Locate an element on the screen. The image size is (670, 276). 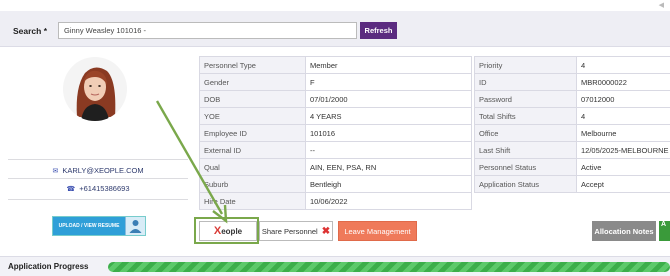
detail-row: Hire Date 10/06/2022 is located at coordinates (335, 201).